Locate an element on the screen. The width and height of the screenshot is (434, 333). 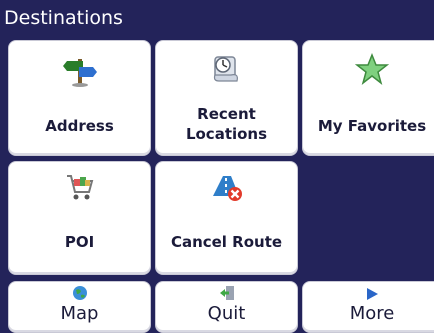
more-button: More is located at coordinates (368, 307).